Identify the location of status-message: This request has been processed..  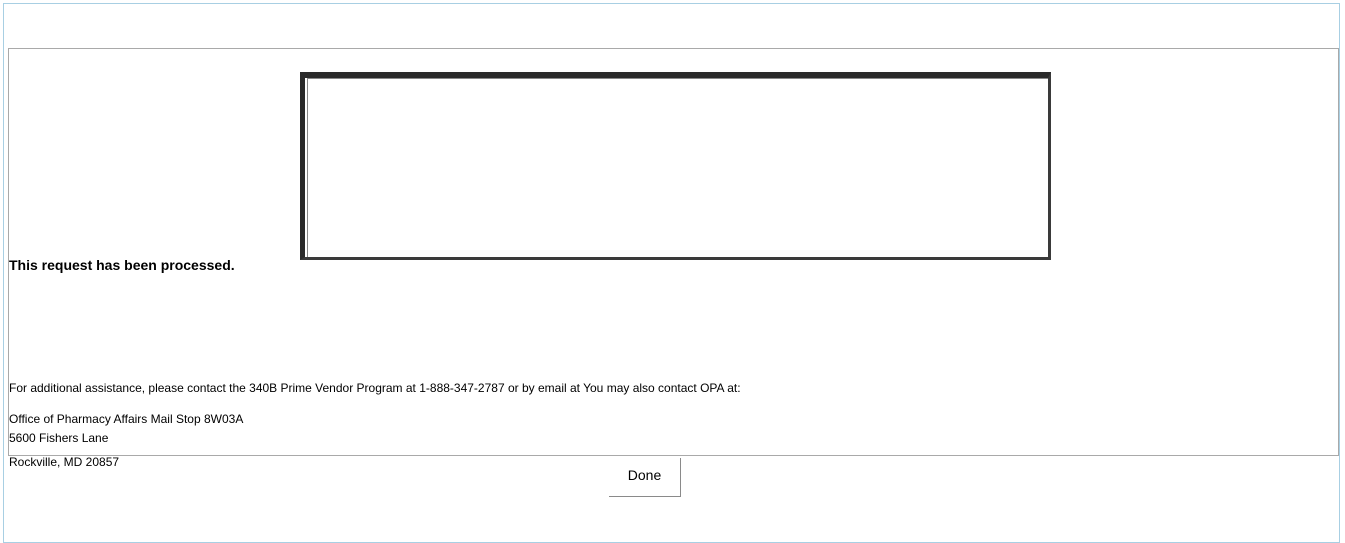
(122, 265).